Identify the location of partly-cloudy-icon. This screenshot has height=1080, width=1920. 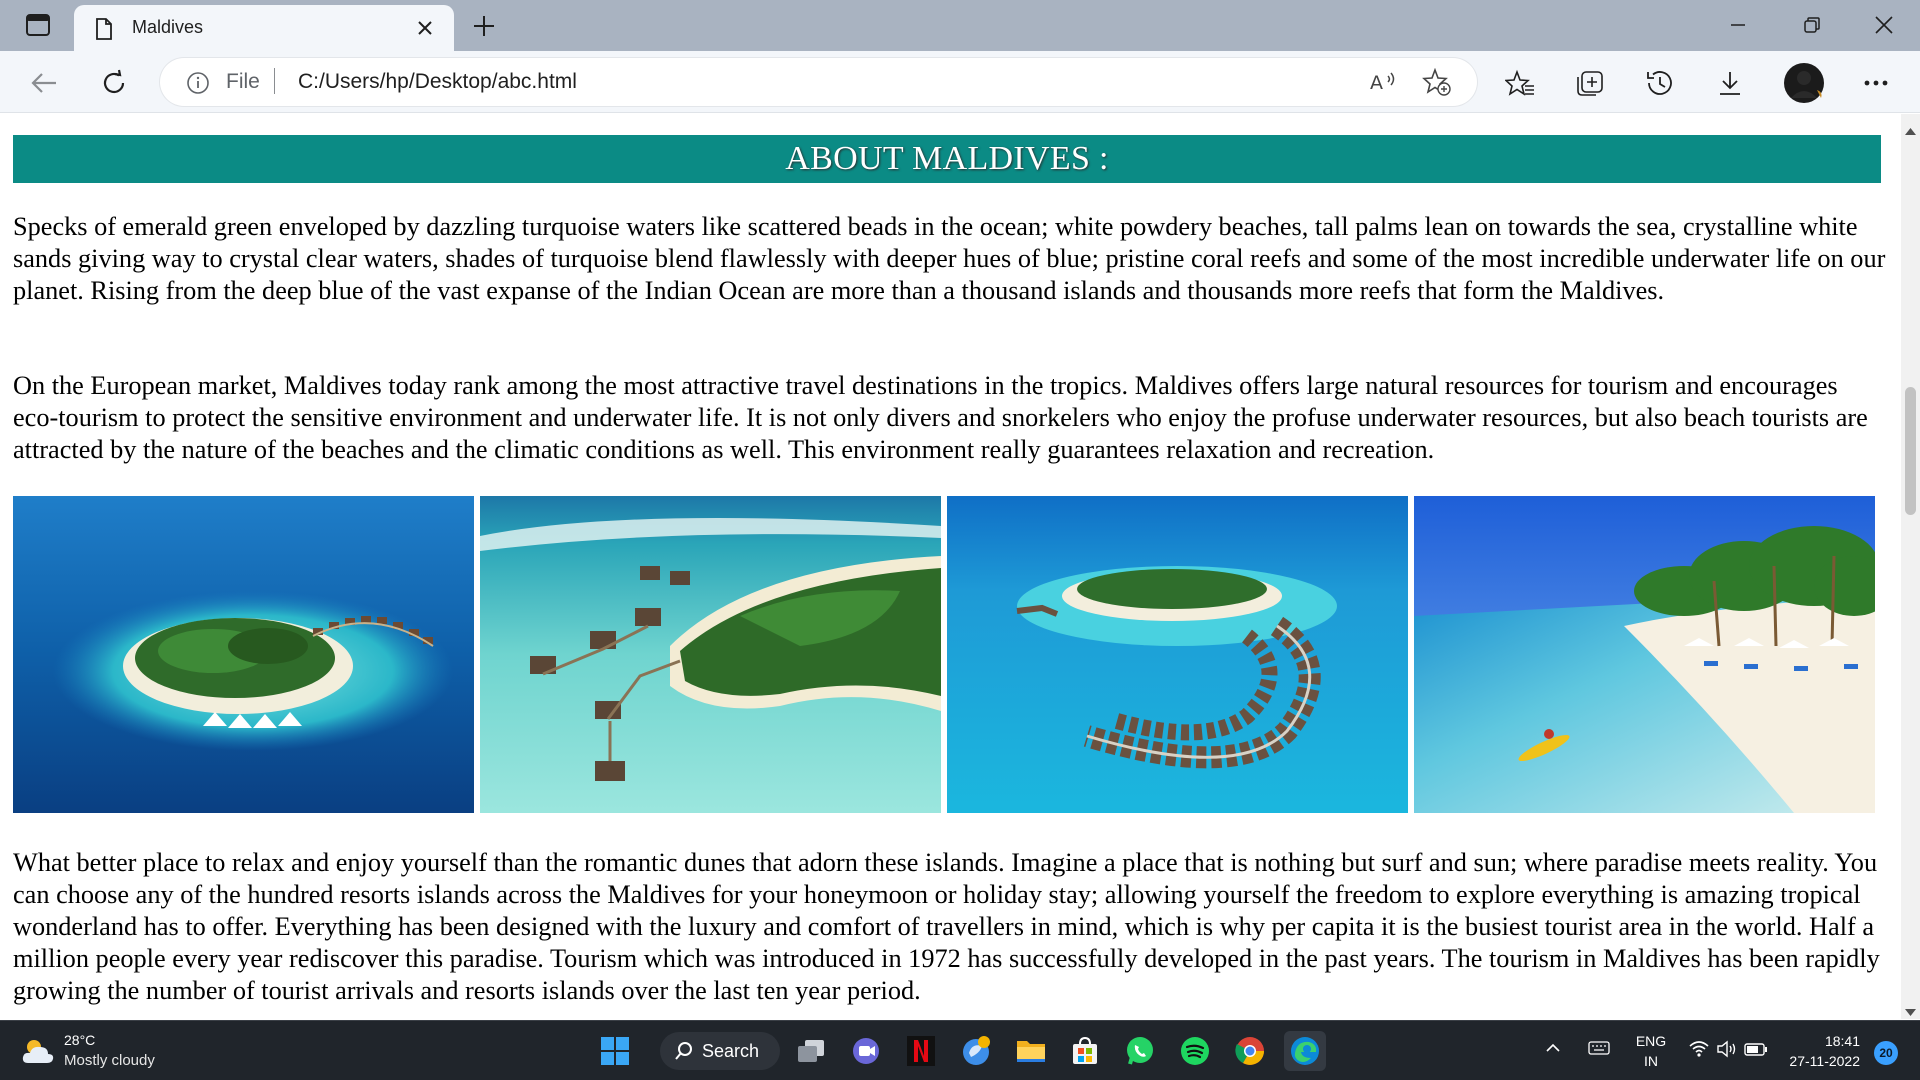
(38, 1053).